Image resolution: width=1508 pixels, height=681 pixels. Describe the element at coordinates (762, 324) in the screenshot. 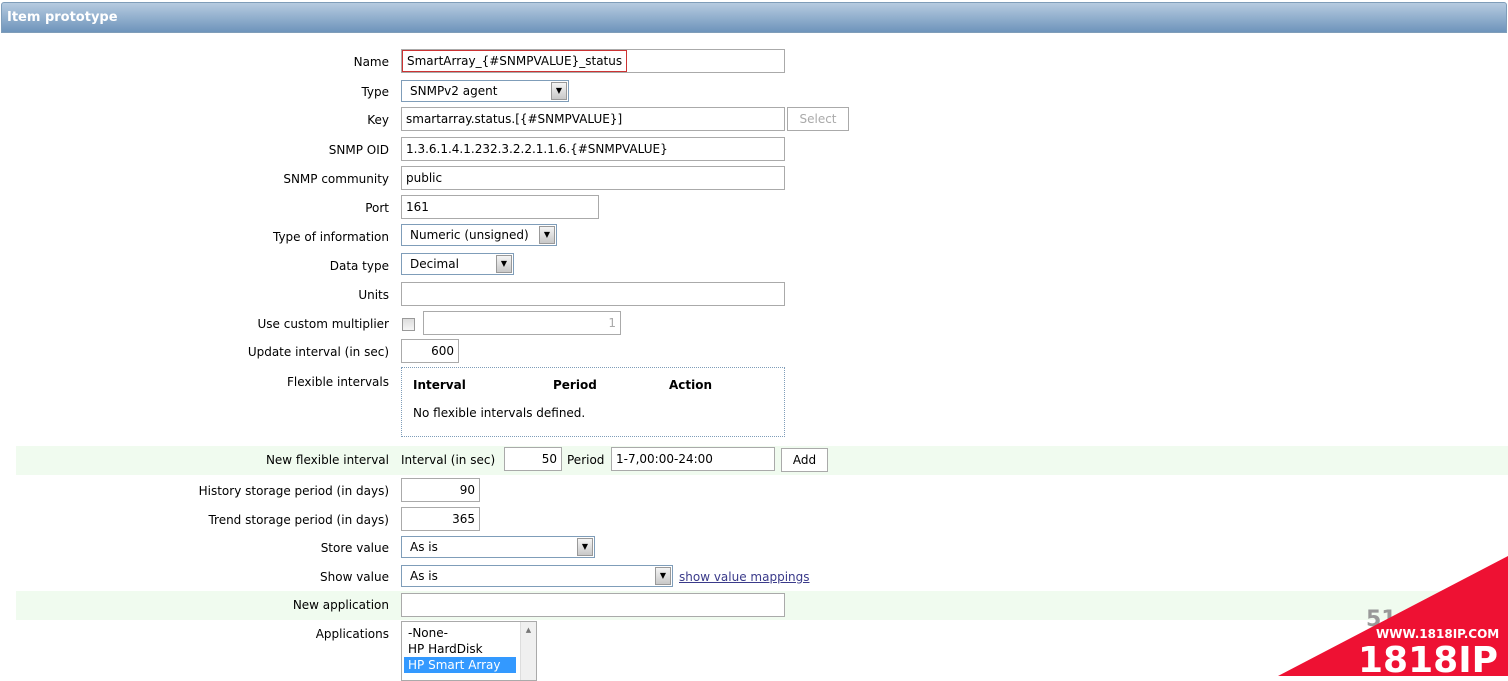

I see `row-multiplier: Use custom multiplier 1` at that location.